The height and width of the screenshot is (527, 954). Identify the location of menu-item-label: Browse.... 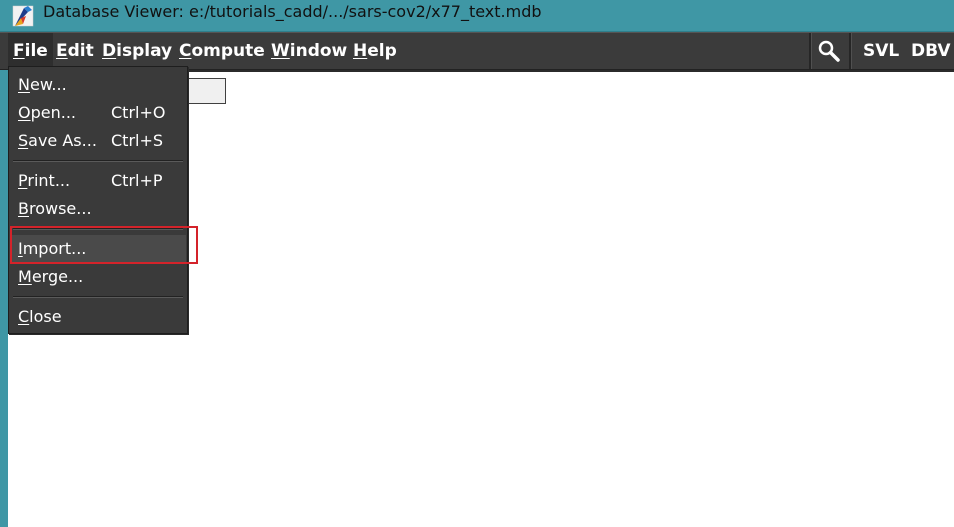
(55, 208).